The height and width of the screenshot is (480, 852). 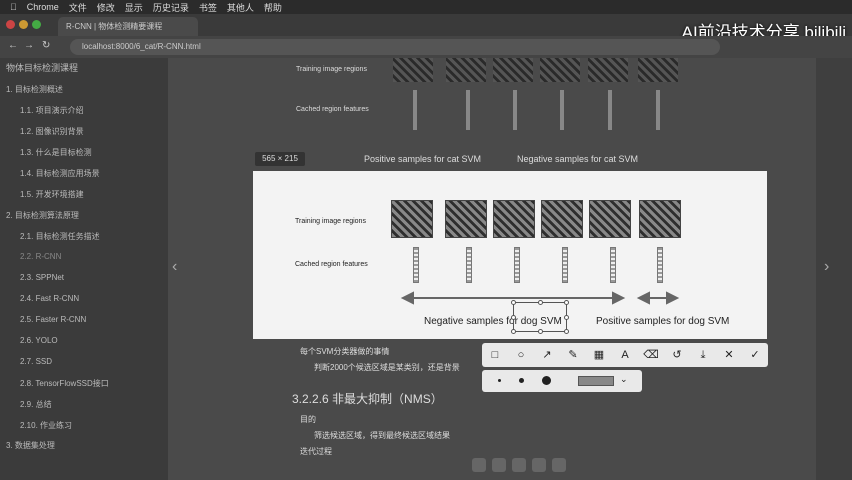 What do you see at coordinates (36, 24) in the screenshot?
I see `maximize-window-icon` at bounding box center [36, 24].